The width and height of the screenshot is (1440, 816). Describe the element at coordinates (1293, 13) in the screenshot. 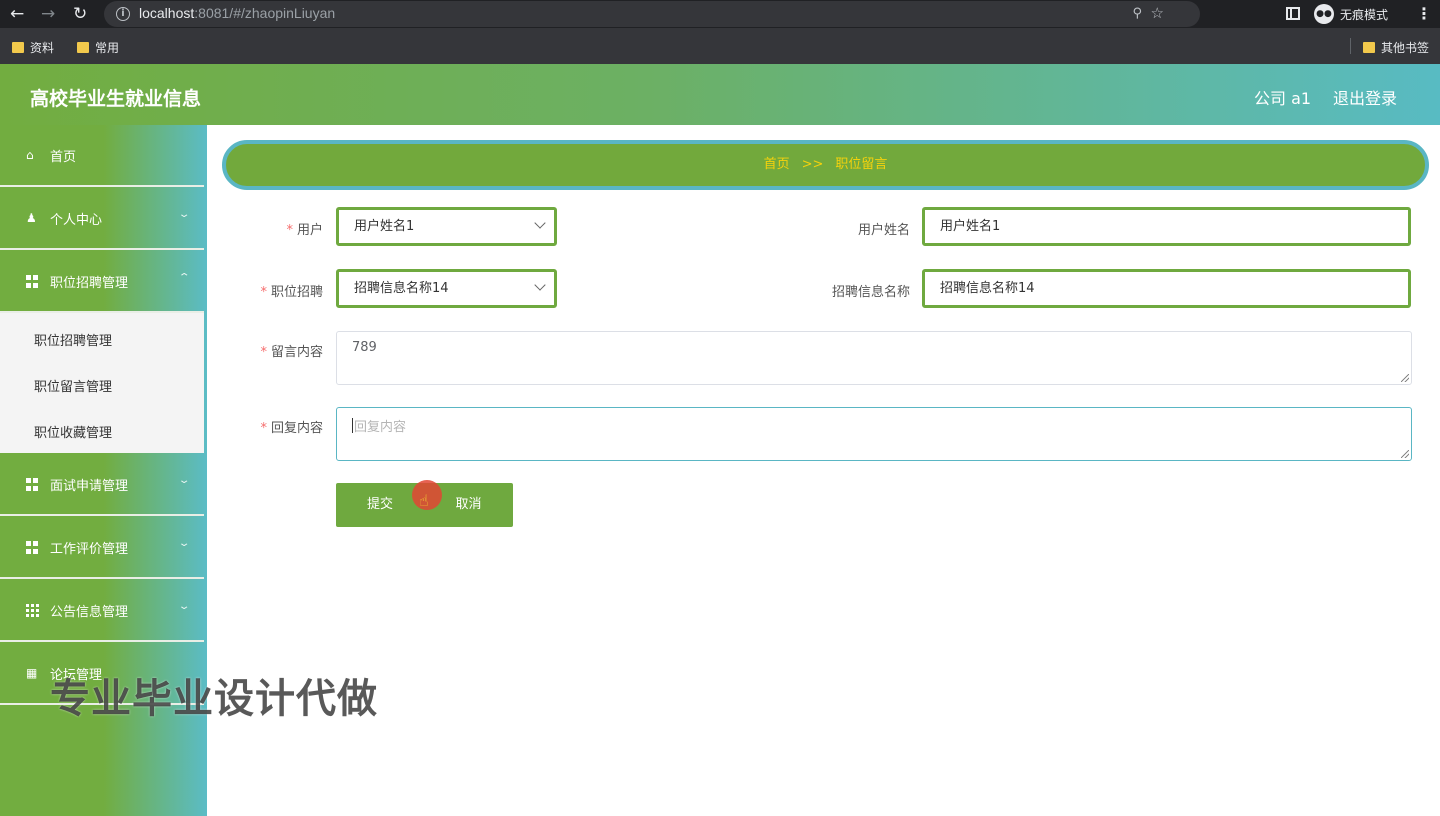

I see `side-panel-icon` at that location.